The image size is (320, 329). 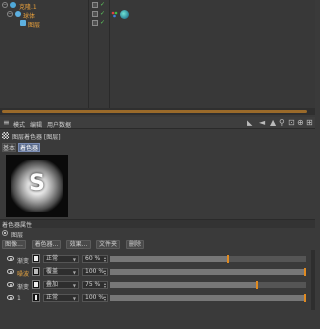 What do you see at coordinates (157, 6) in the screenshot?
I see `object-row-clone: − 克隆.1 ✓` at bounding box center [157, 6].